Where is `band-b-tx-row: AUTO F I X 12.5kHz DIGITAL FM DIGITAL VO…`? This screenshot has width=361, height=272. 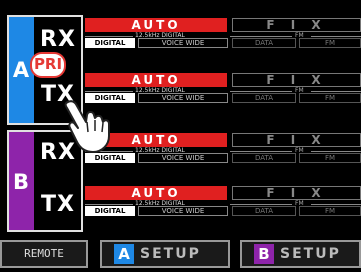 band-b-tx-row: AUTO F I X 12.5kHz DIGITAL FM DIGITAL VO… is located at coordinates (223, 201).